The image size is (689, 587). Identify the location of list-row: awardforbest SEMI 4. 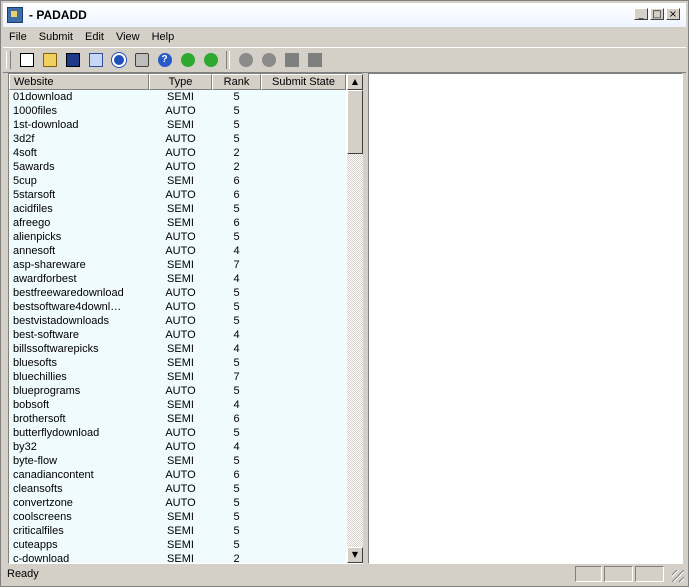
(177, 279).